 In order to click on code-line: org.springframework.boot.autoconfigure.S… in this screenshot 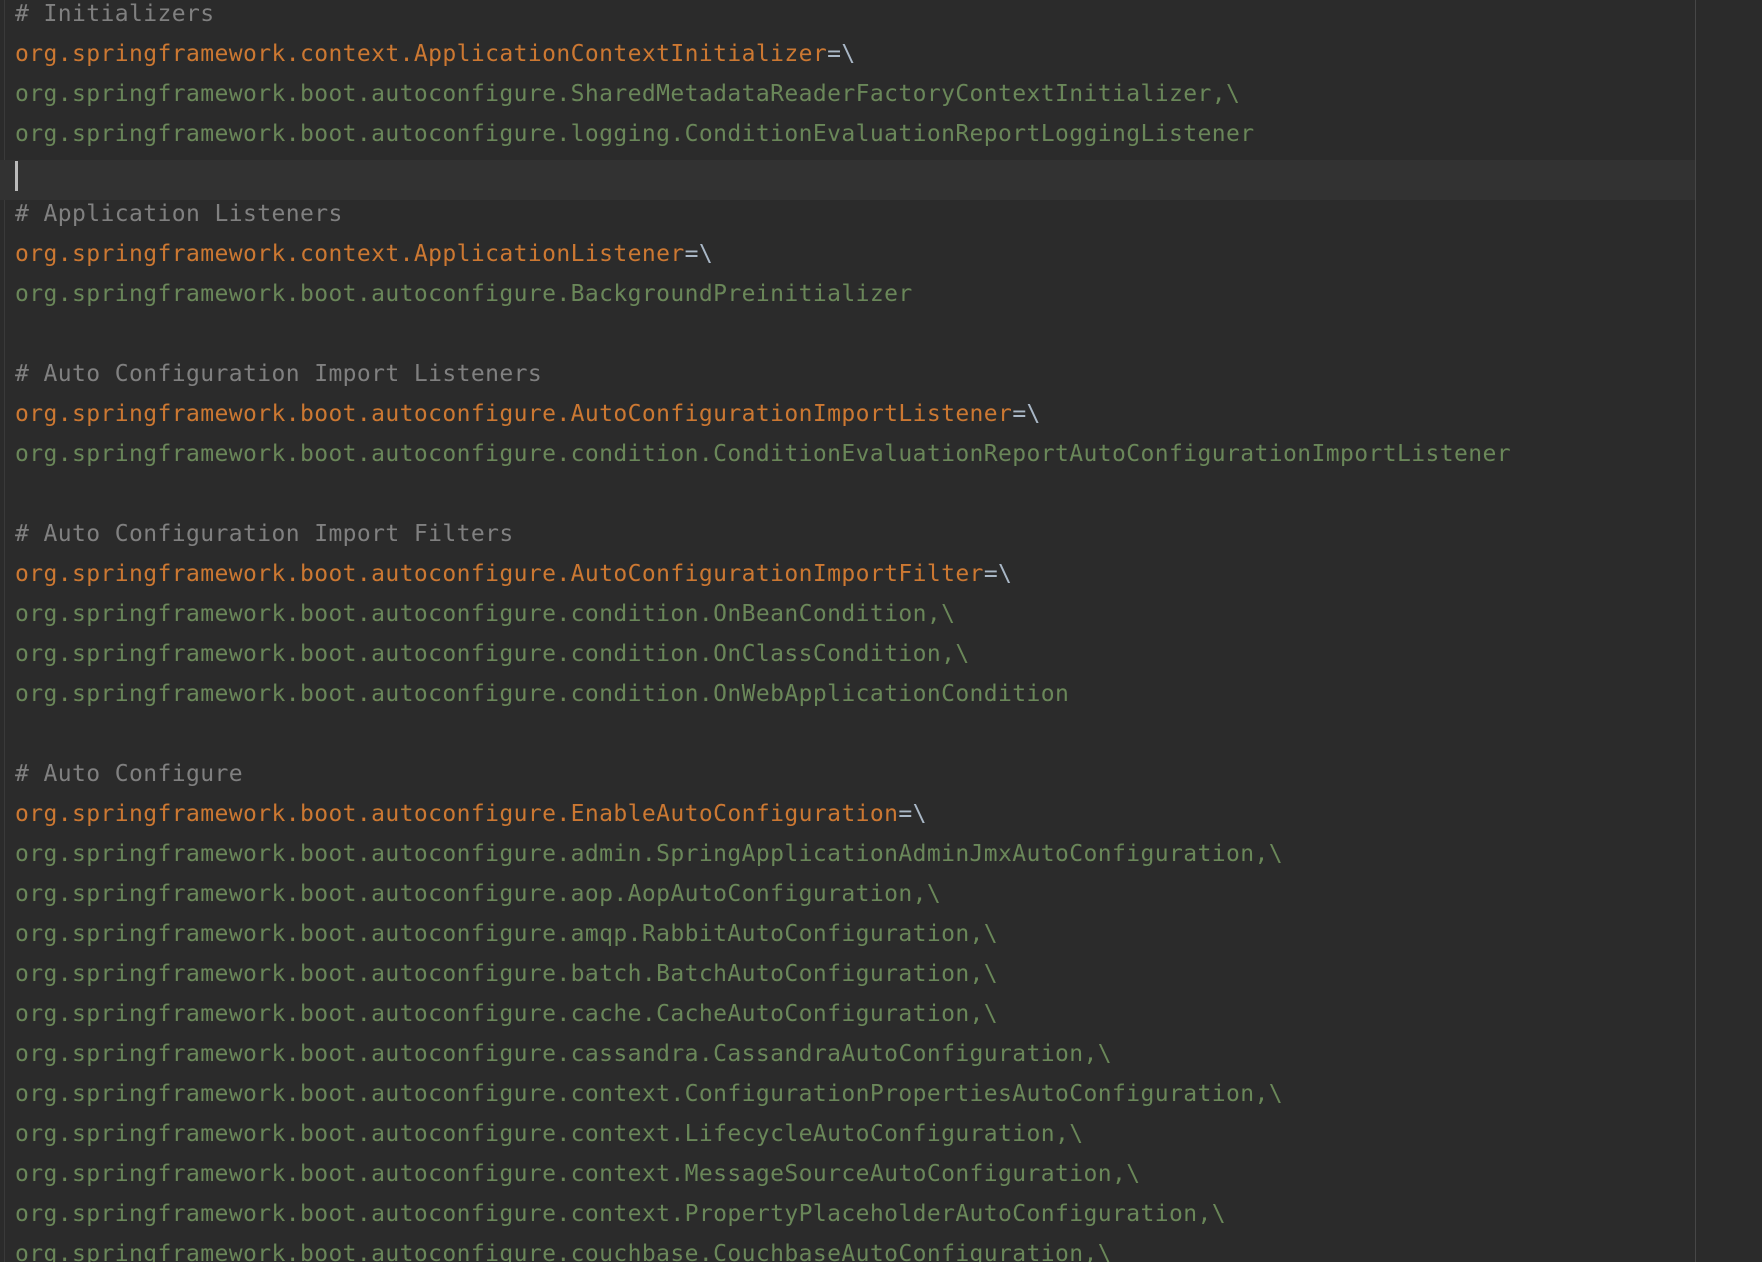, I will do `click(855, 100)`.